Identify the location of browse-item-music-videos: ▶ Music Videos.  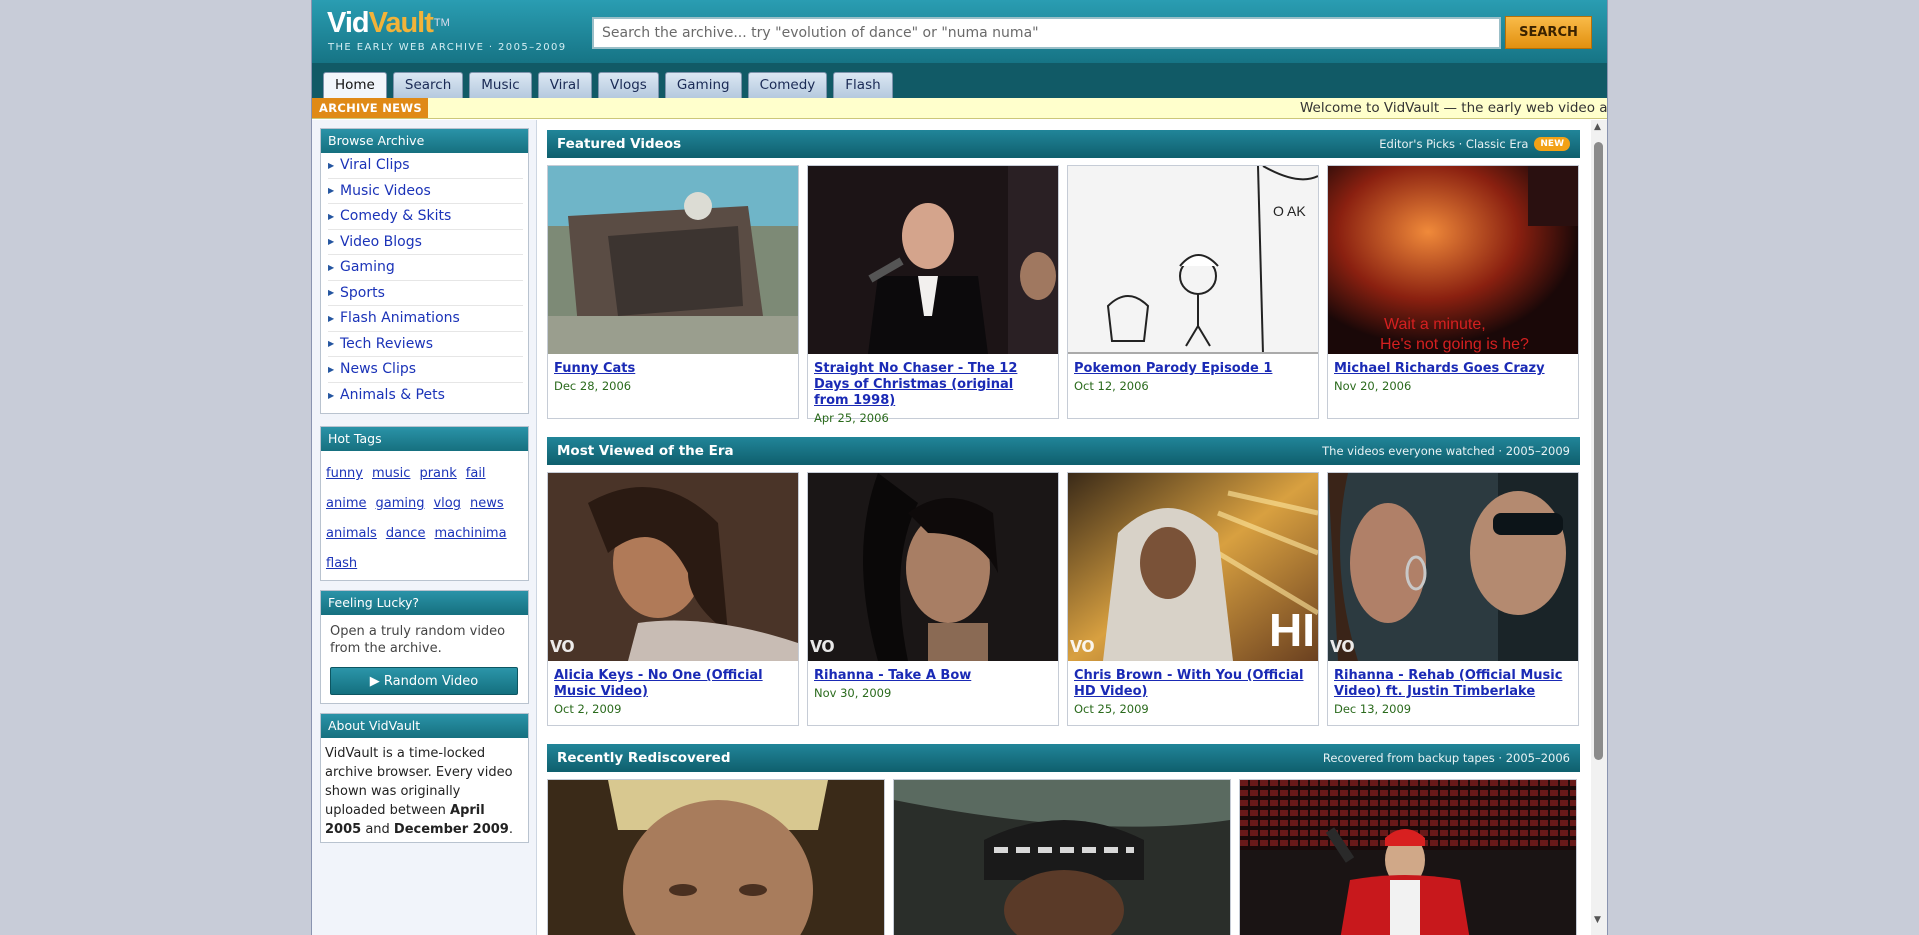
(425, 191).